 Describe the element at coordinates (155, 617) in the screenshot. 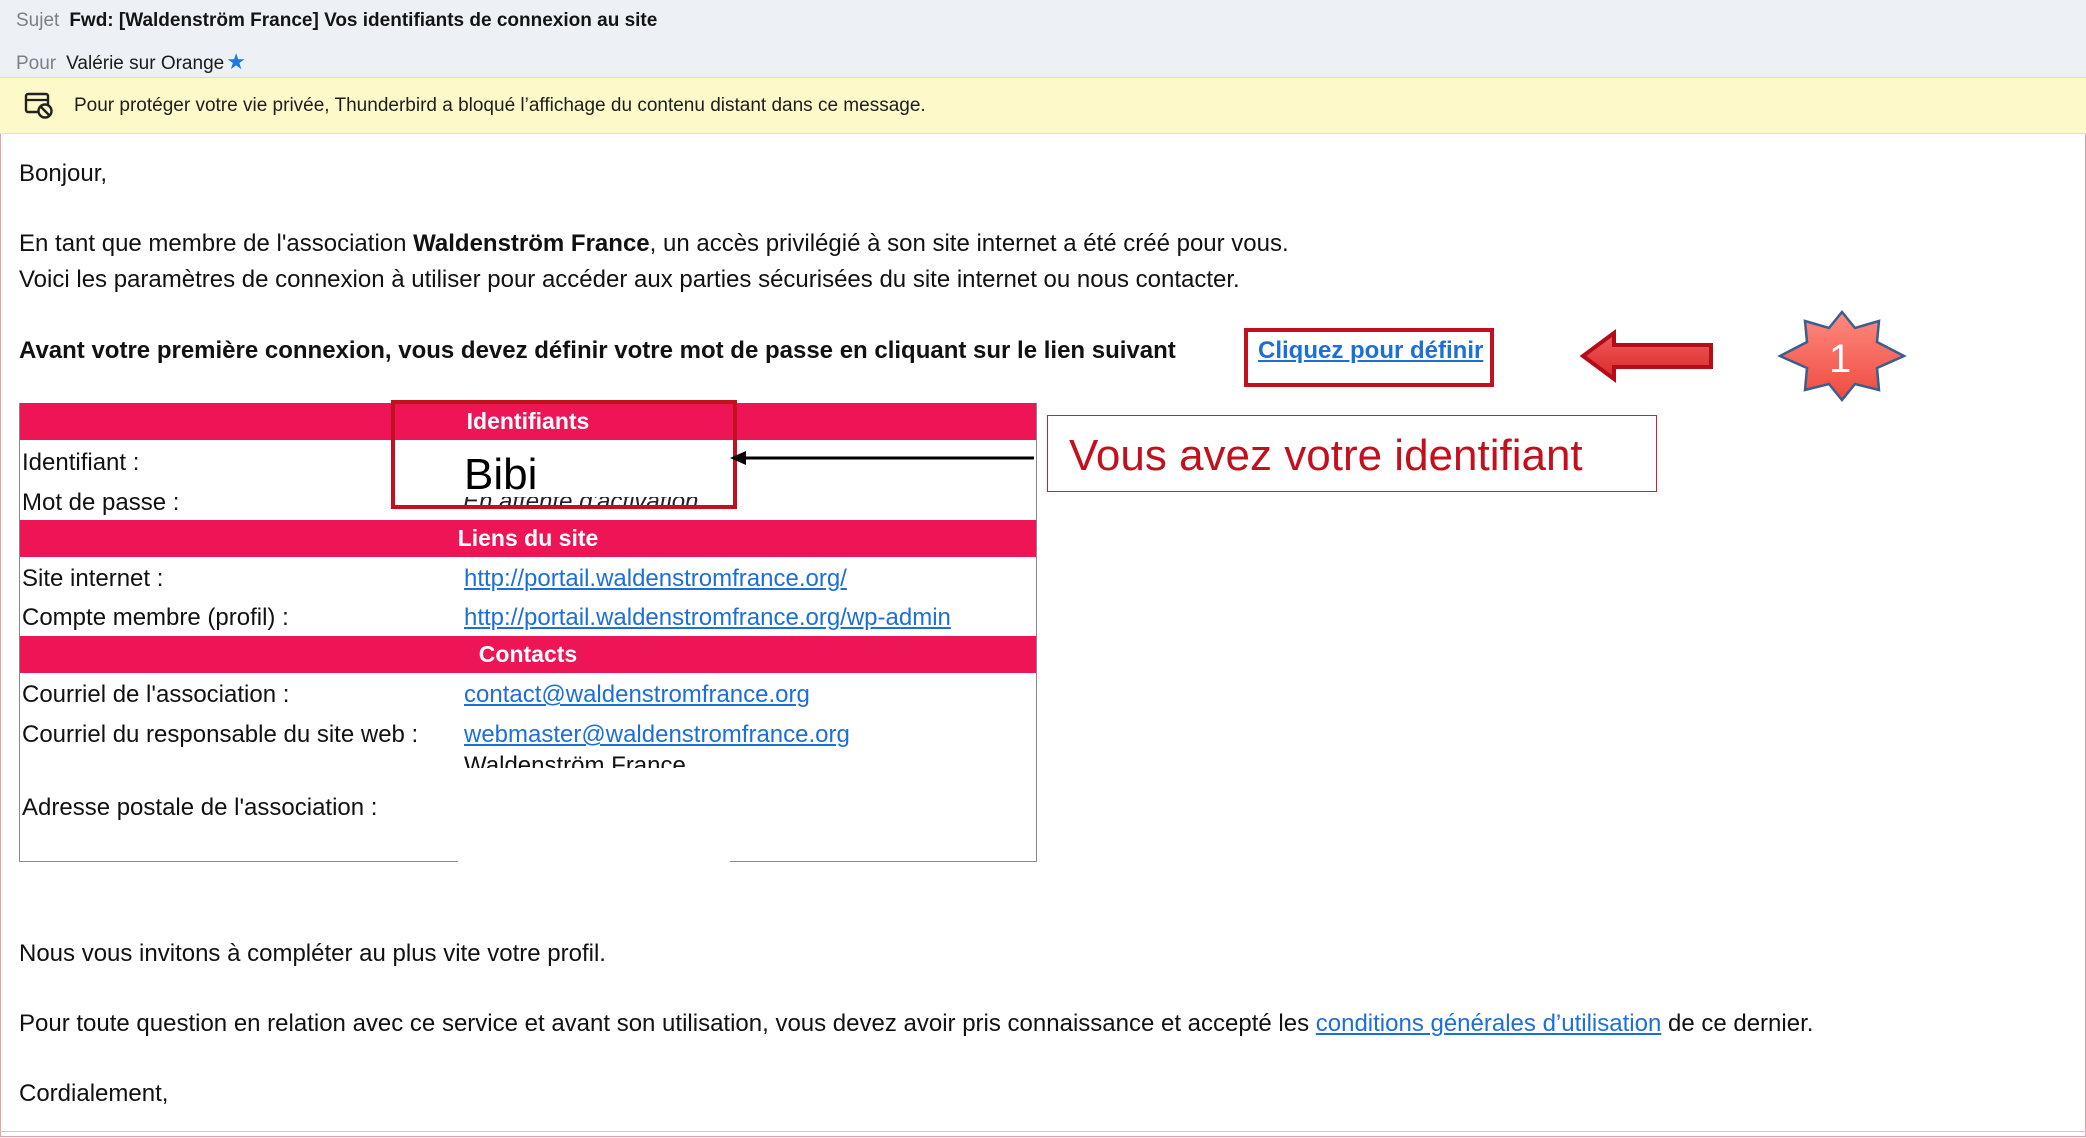

I see `account-label: Compte membre (profil) :` at that location.